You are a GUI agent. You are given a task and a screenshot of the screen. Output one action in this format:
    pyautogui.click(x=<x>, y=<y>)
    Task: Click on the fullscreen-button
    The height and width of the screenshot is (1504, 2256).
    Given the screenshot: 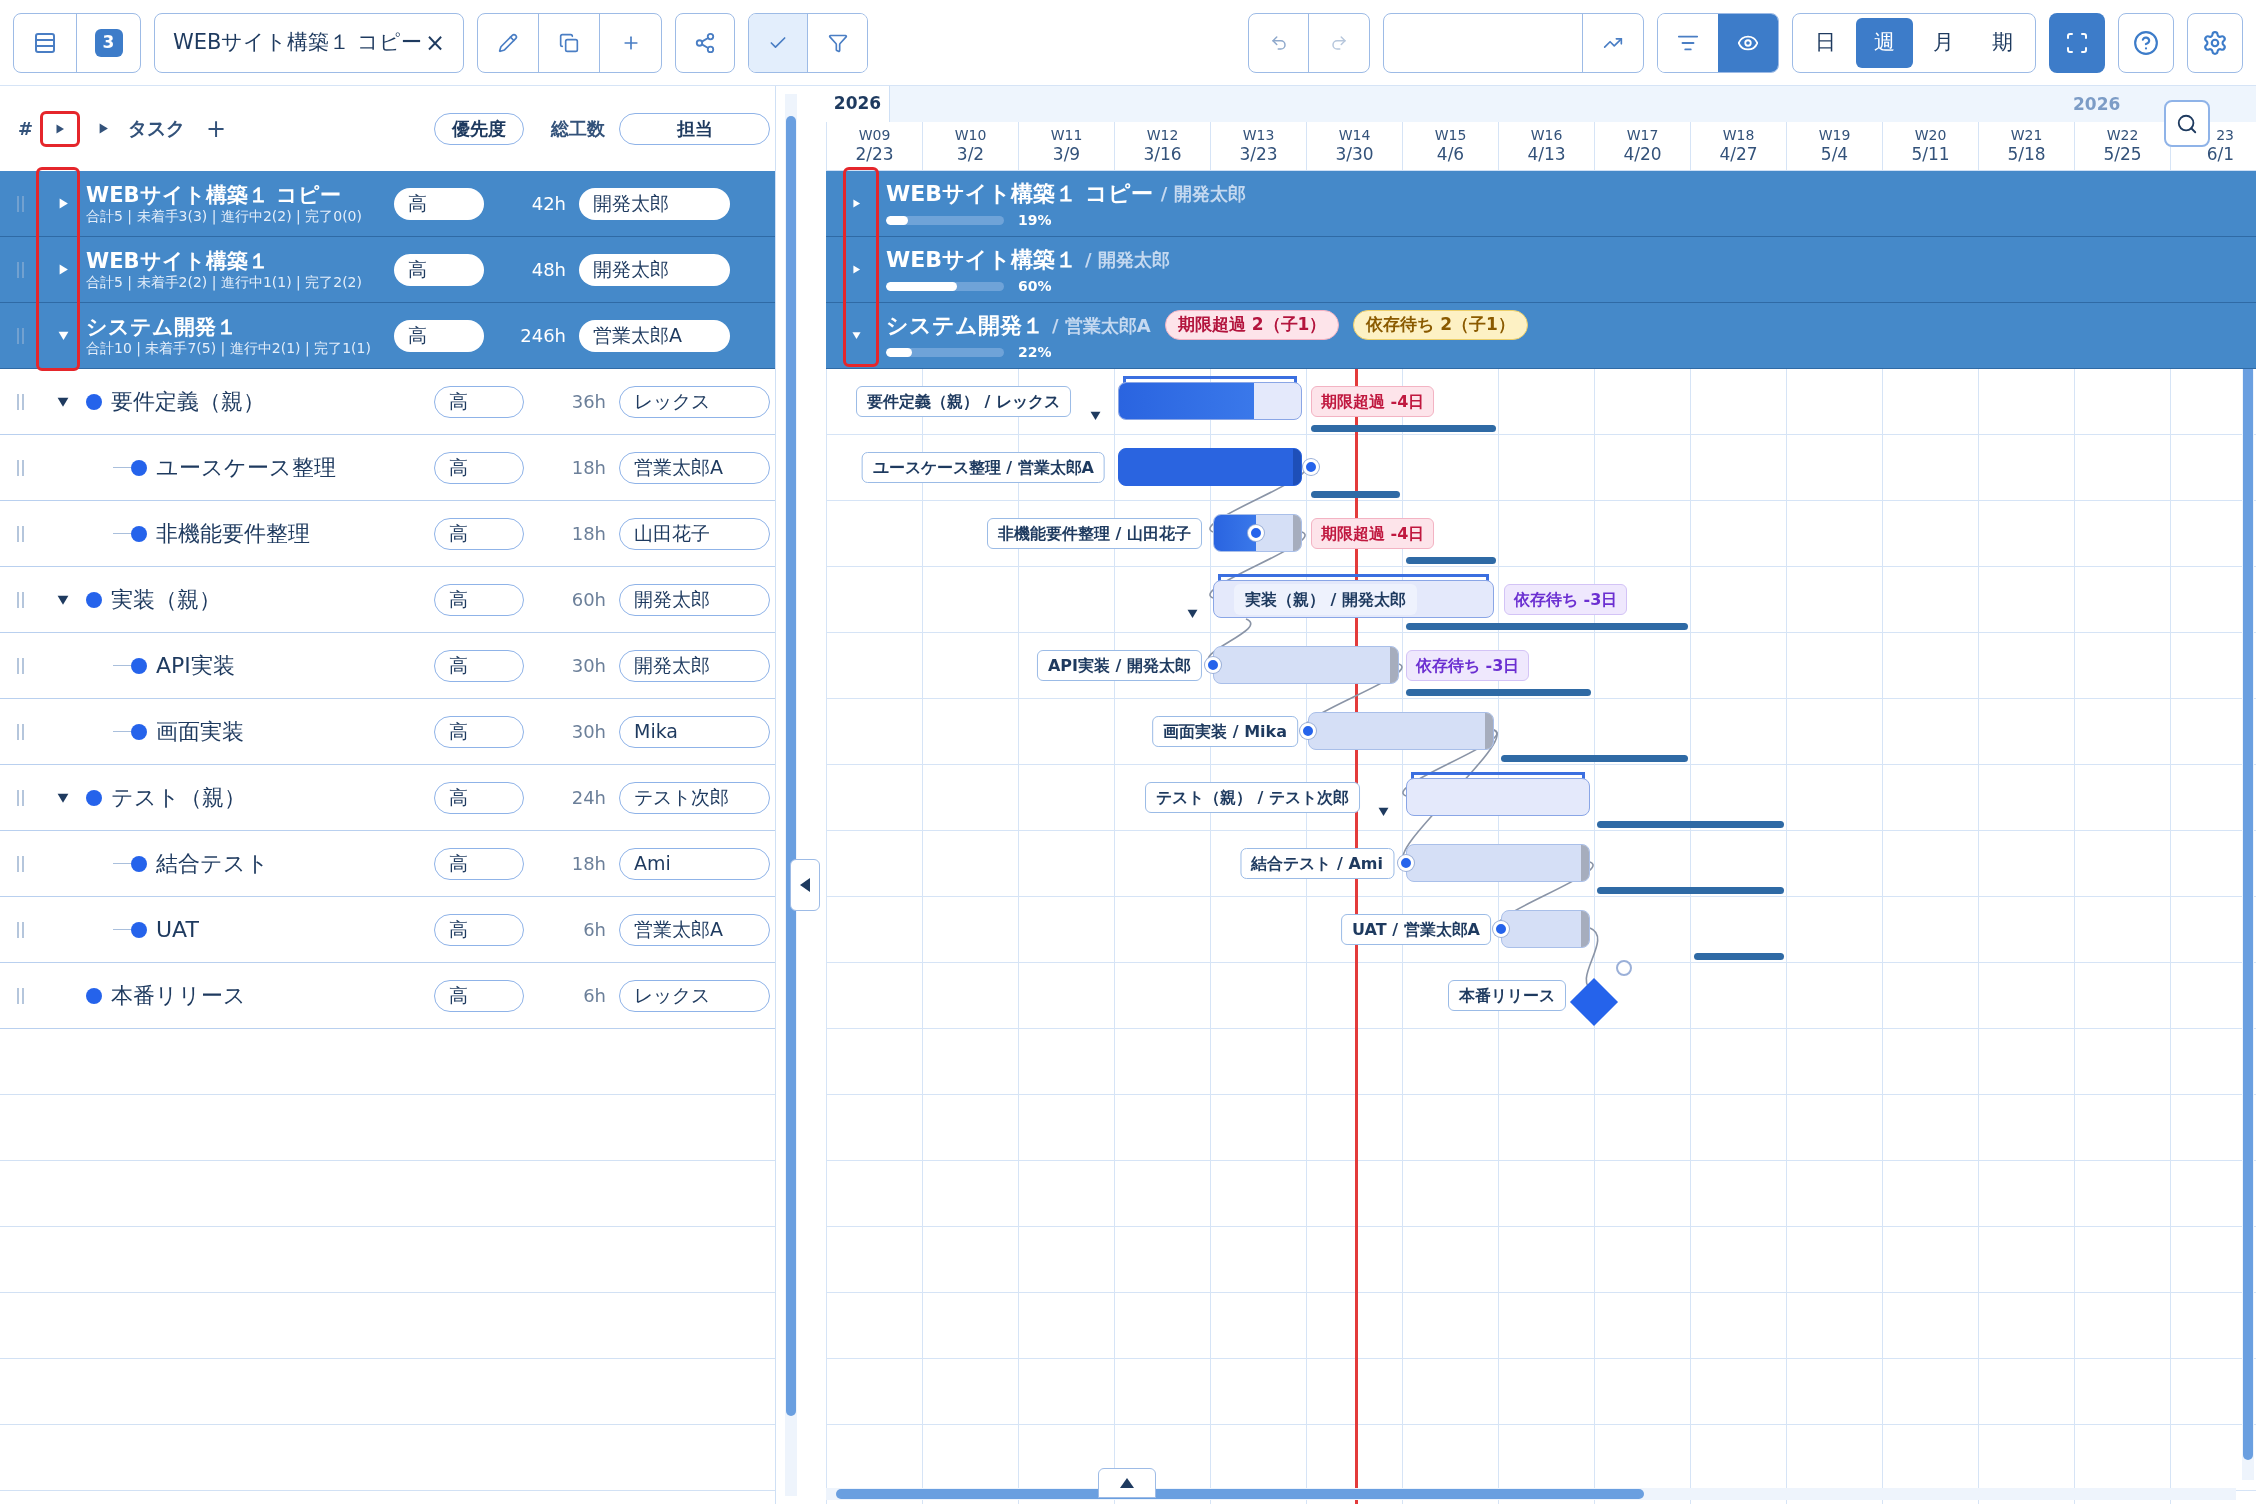 What is the action you would take?
    pyautogui.click(x=2077, y=42)
    